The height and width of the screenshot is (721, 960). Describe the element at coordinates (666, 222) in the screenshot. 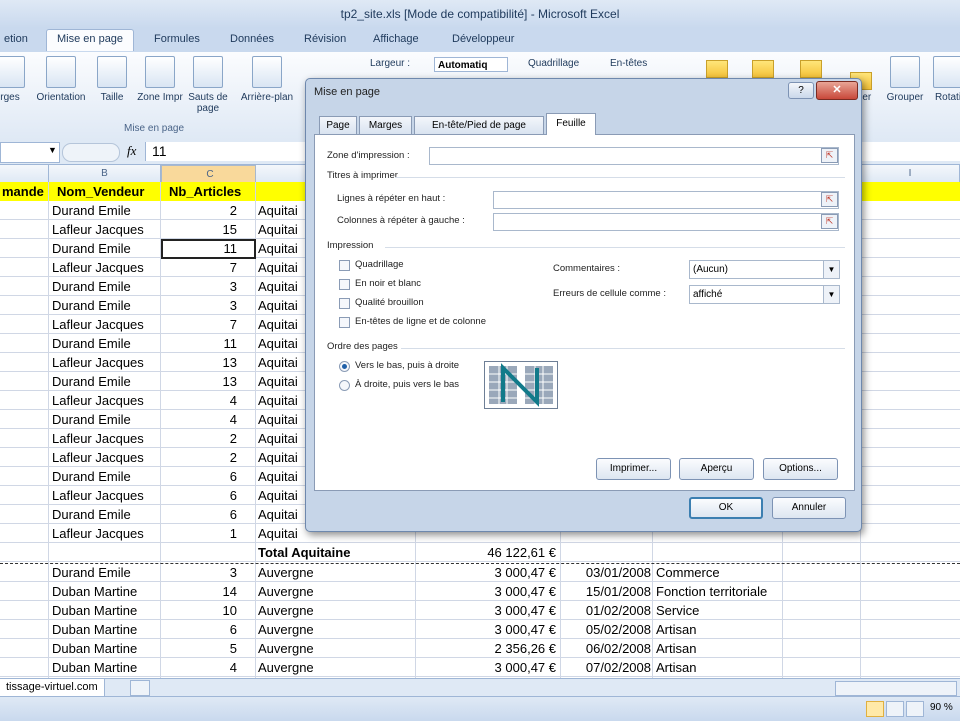

I see `colonnes-input` at that location.